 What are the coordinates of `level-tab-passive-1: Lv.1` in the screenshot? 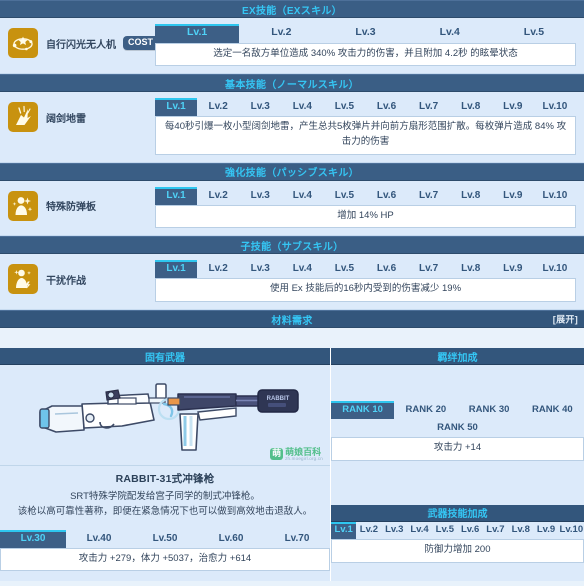 It's located at (176, 195).